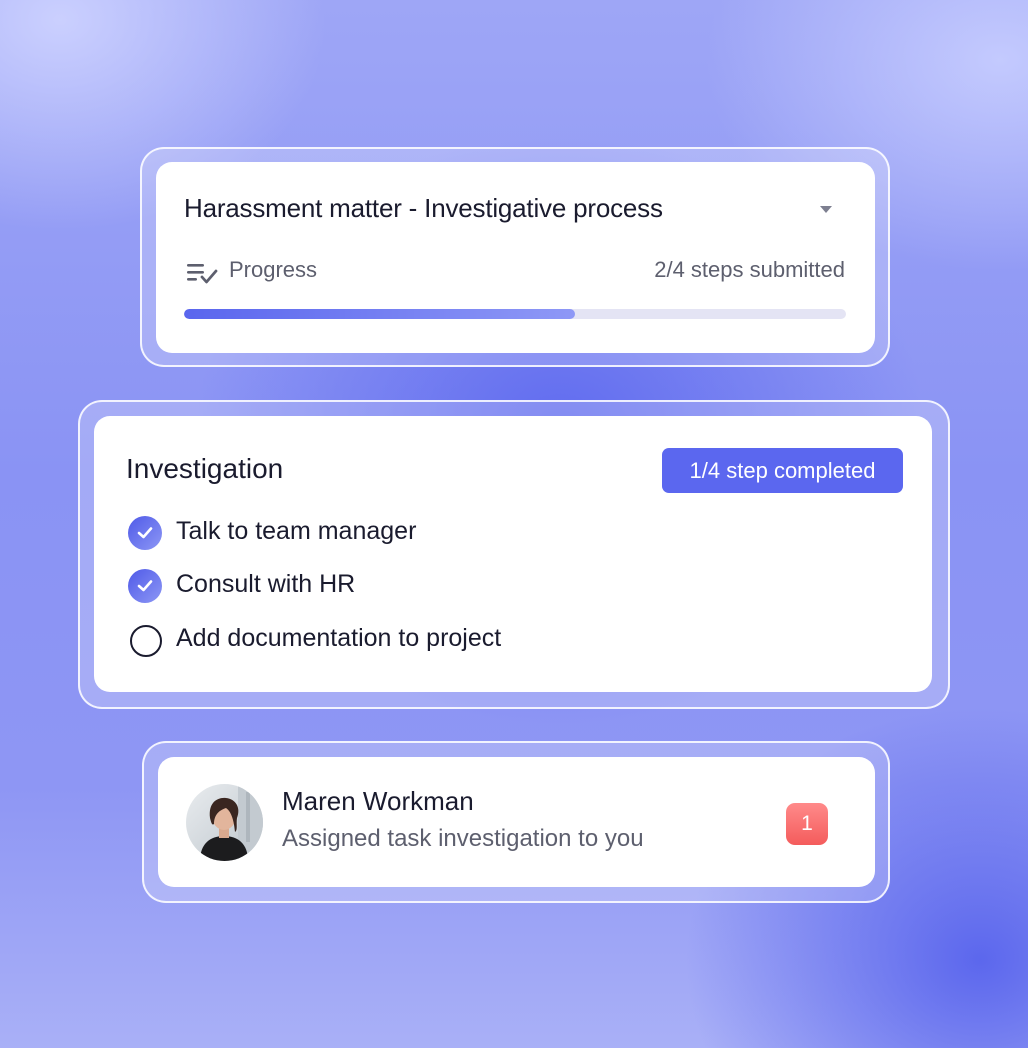 This screenshot has height=1048, width=1028. Describe the element at coordinates (205, 468) in the screenshot. I see `investigation-title: Investigation` at that location.